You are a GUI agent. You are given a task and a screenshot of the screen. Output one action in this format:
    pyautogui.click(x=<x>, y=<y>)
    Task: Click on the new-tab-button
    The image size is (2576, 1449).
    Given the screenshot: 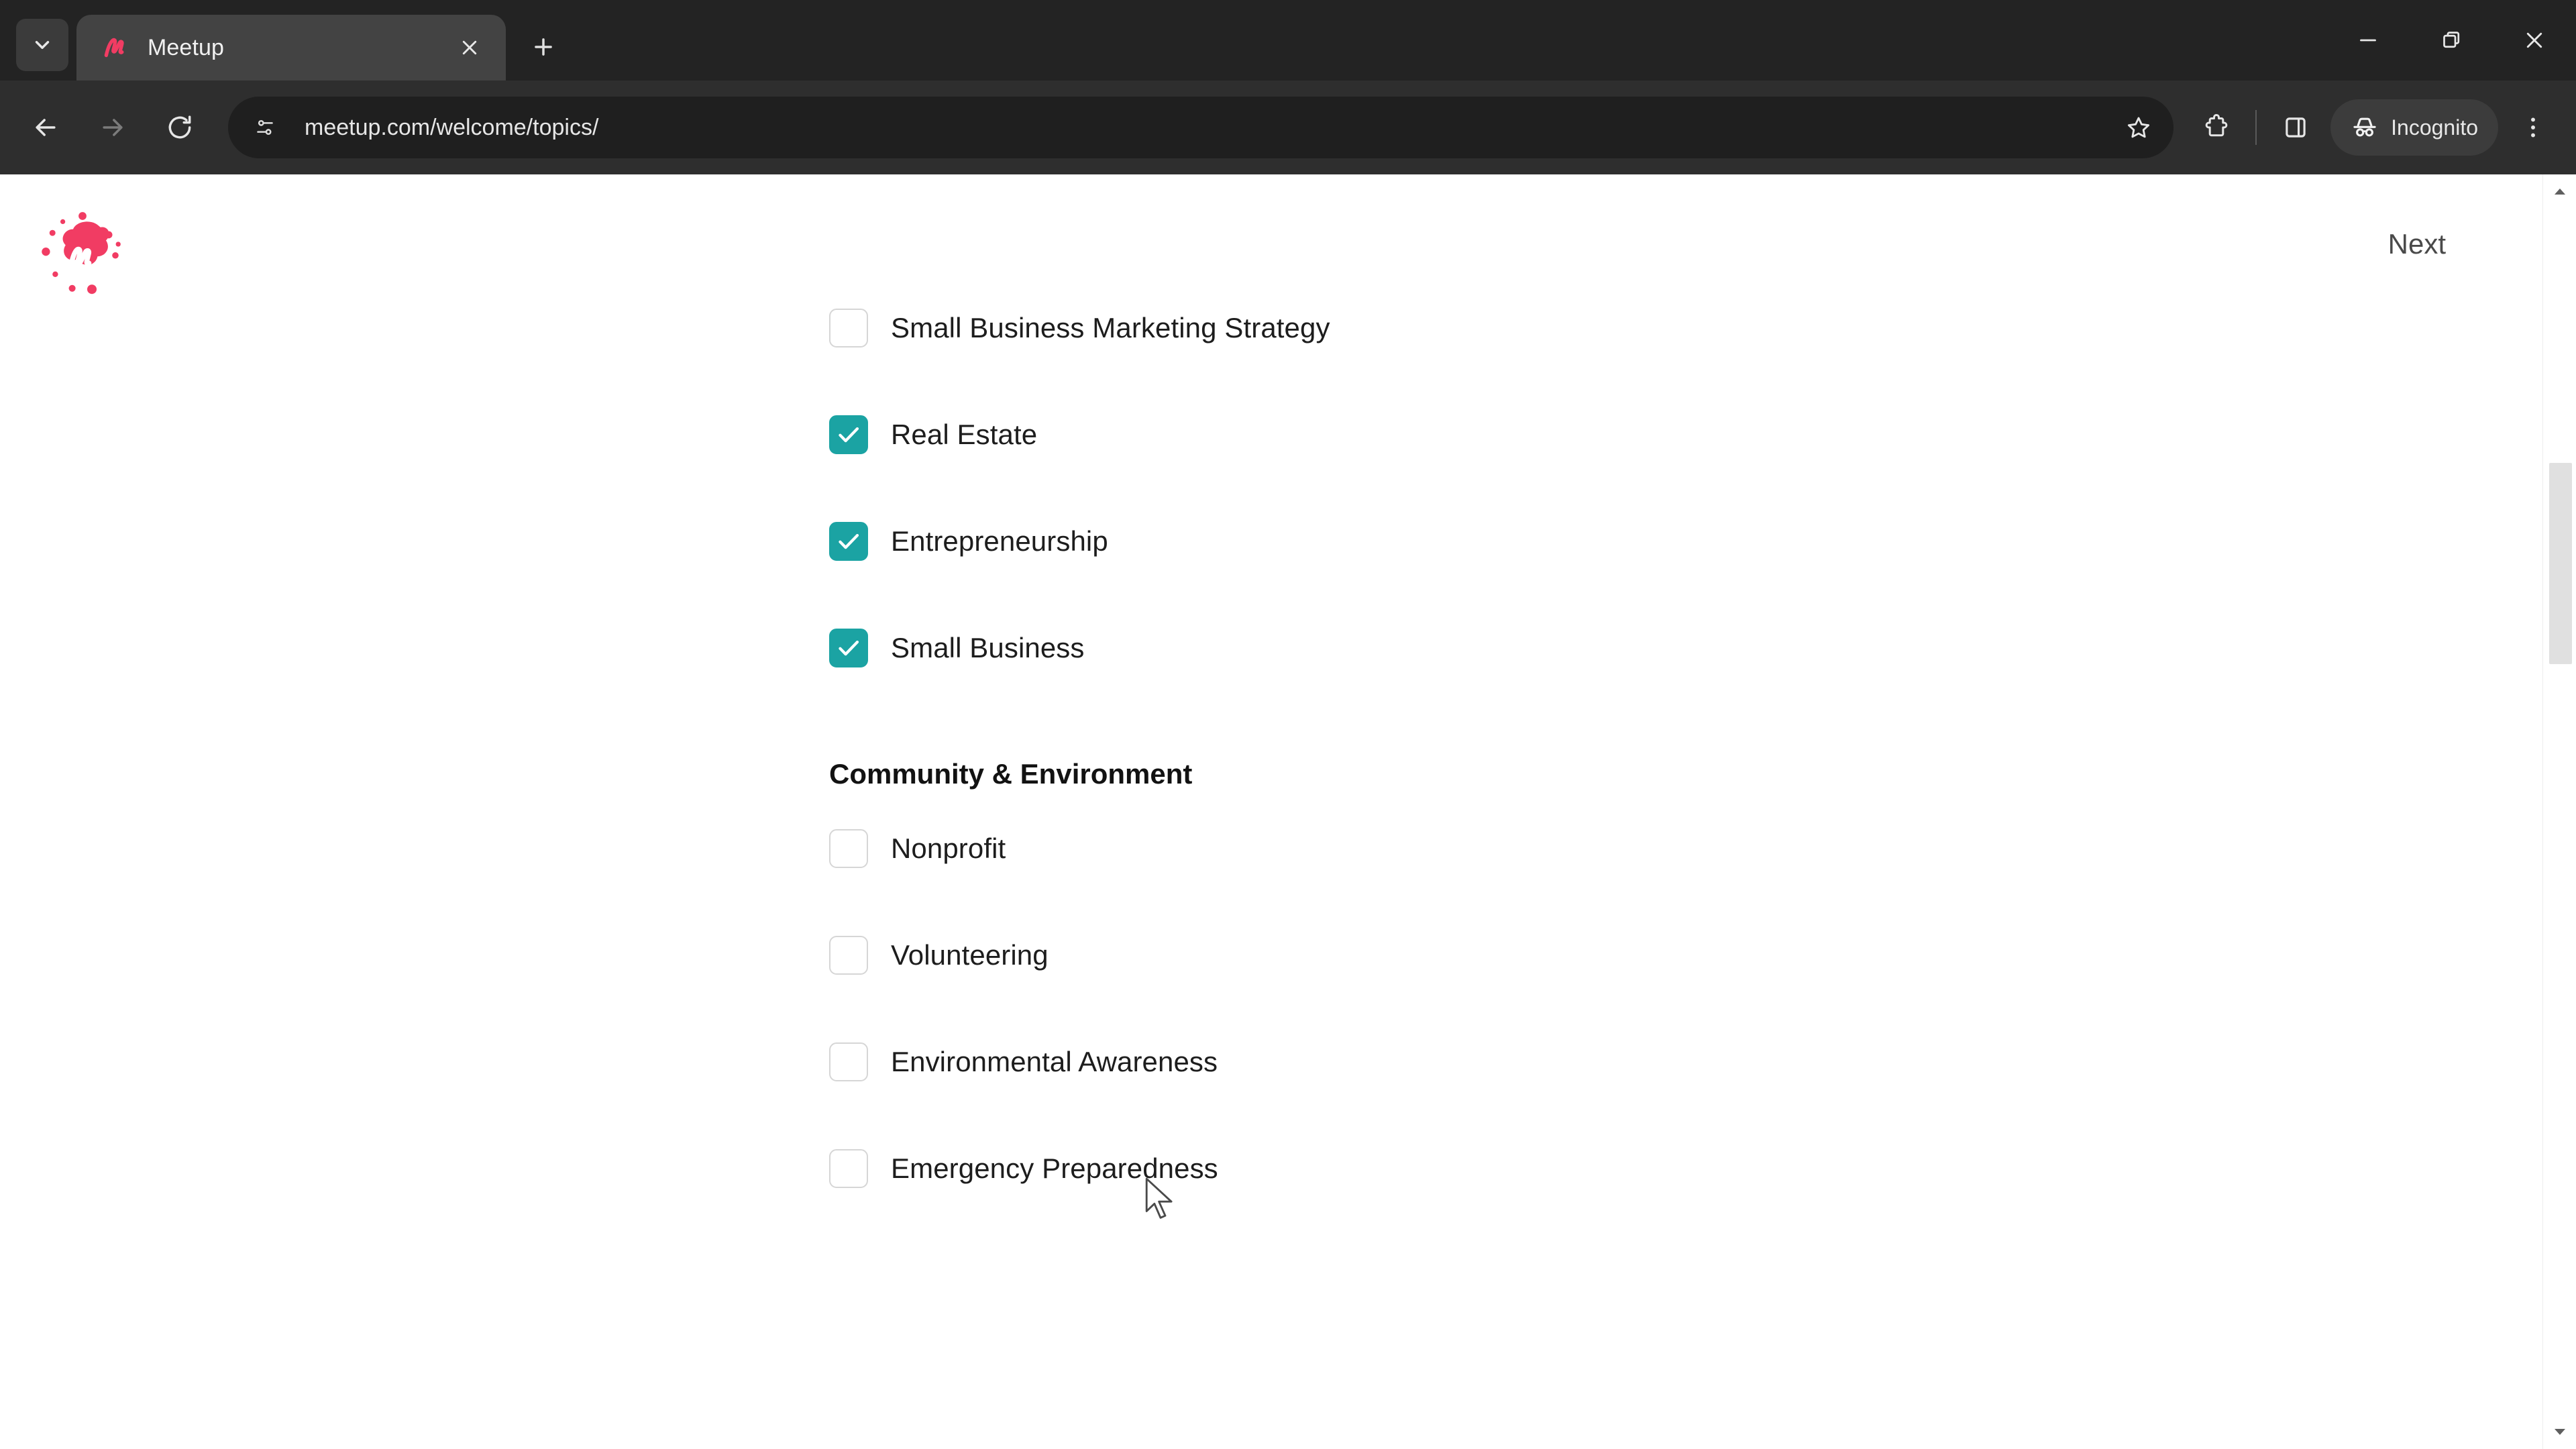 What is the action you would take?
    pyautogui.click(x=543, y=47)
    